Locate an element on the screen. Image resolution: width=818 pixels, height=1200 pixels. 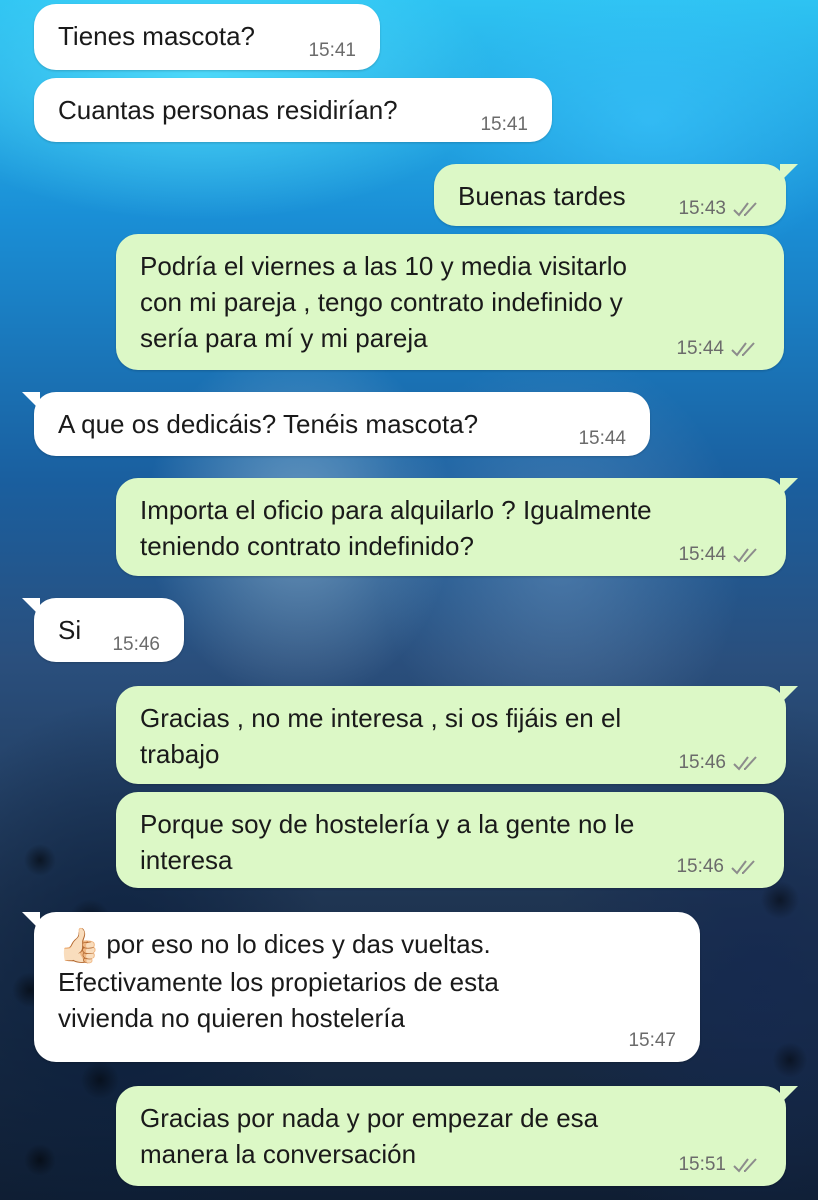
thumbs-up-icon: 👍🏻 is located at coordinates (79, 946).